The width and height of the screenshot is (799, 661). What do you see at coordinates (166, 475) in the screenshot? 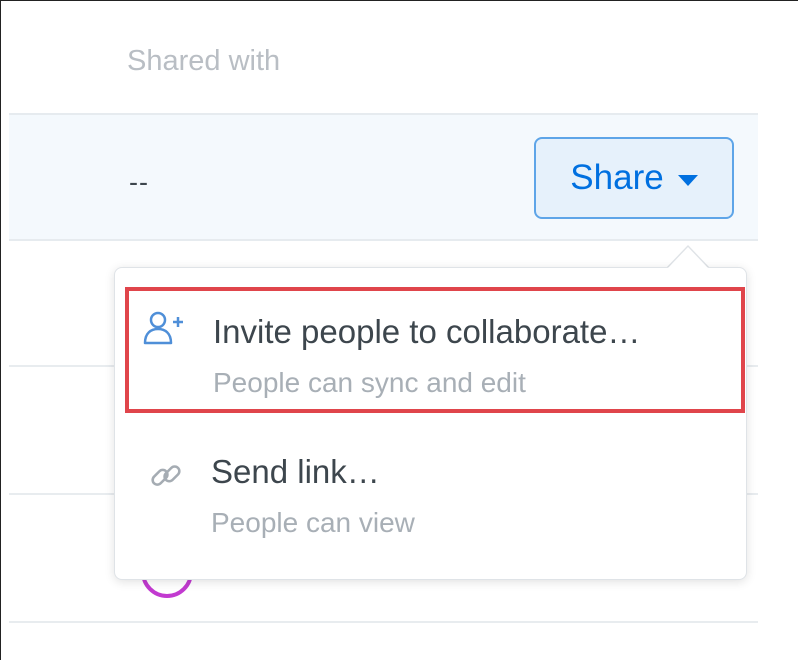
I see `link-icon` at bounding box center [166, 475].